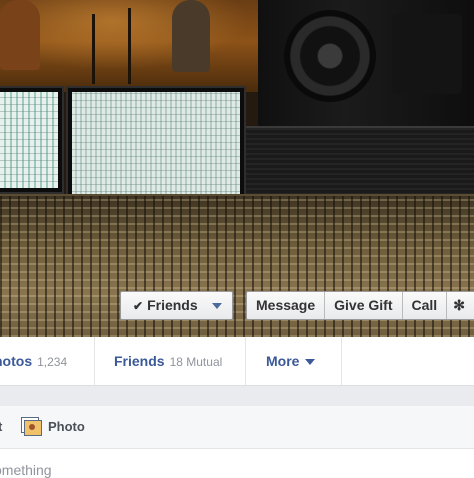 The image size is (474, 478). I want to click on gear-icon: ✻, so click(459, 305).